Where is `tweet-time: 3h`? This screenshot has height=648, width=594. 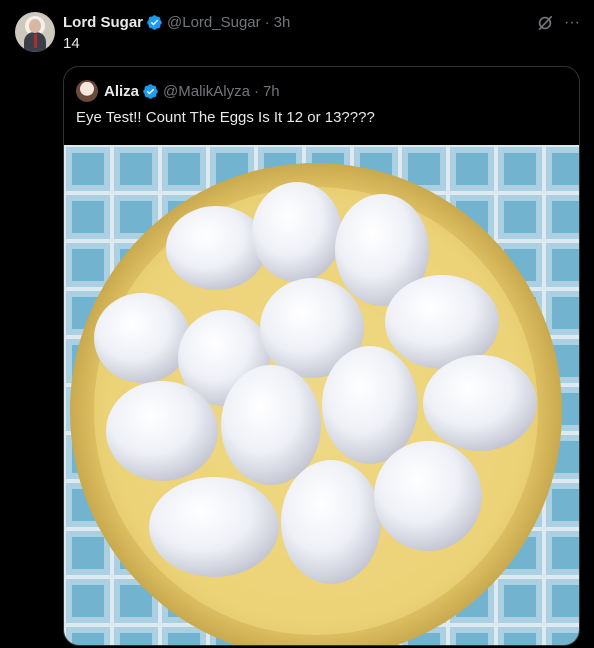 tweet-time: 3h is located at coordinates (282, 22).